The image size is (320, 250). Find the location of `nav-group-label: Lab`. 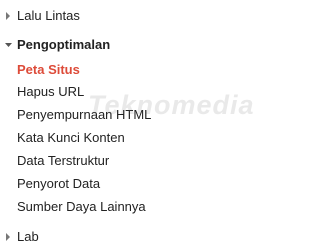

nav-group-label: Lab is located at coordinates (28, 236).